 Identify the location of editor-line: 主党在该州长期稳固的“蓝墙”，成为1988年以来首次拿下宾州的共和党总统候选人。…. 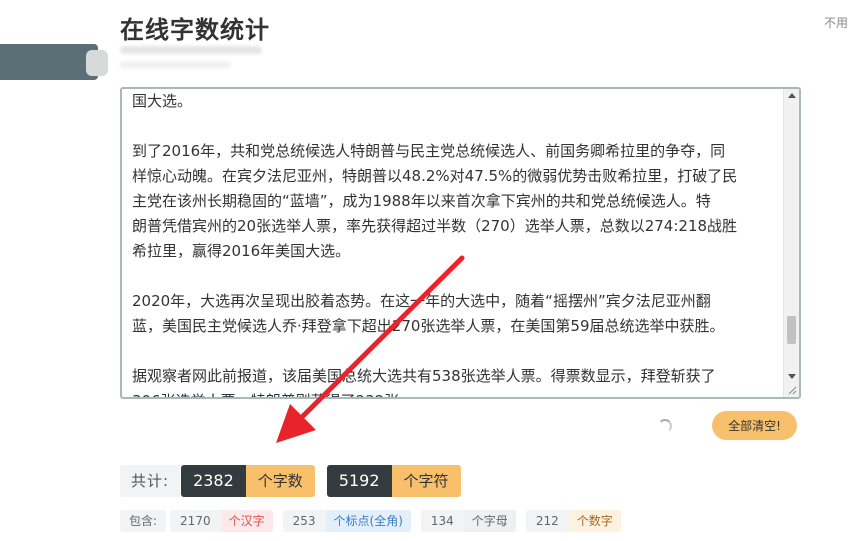
(421, 201).